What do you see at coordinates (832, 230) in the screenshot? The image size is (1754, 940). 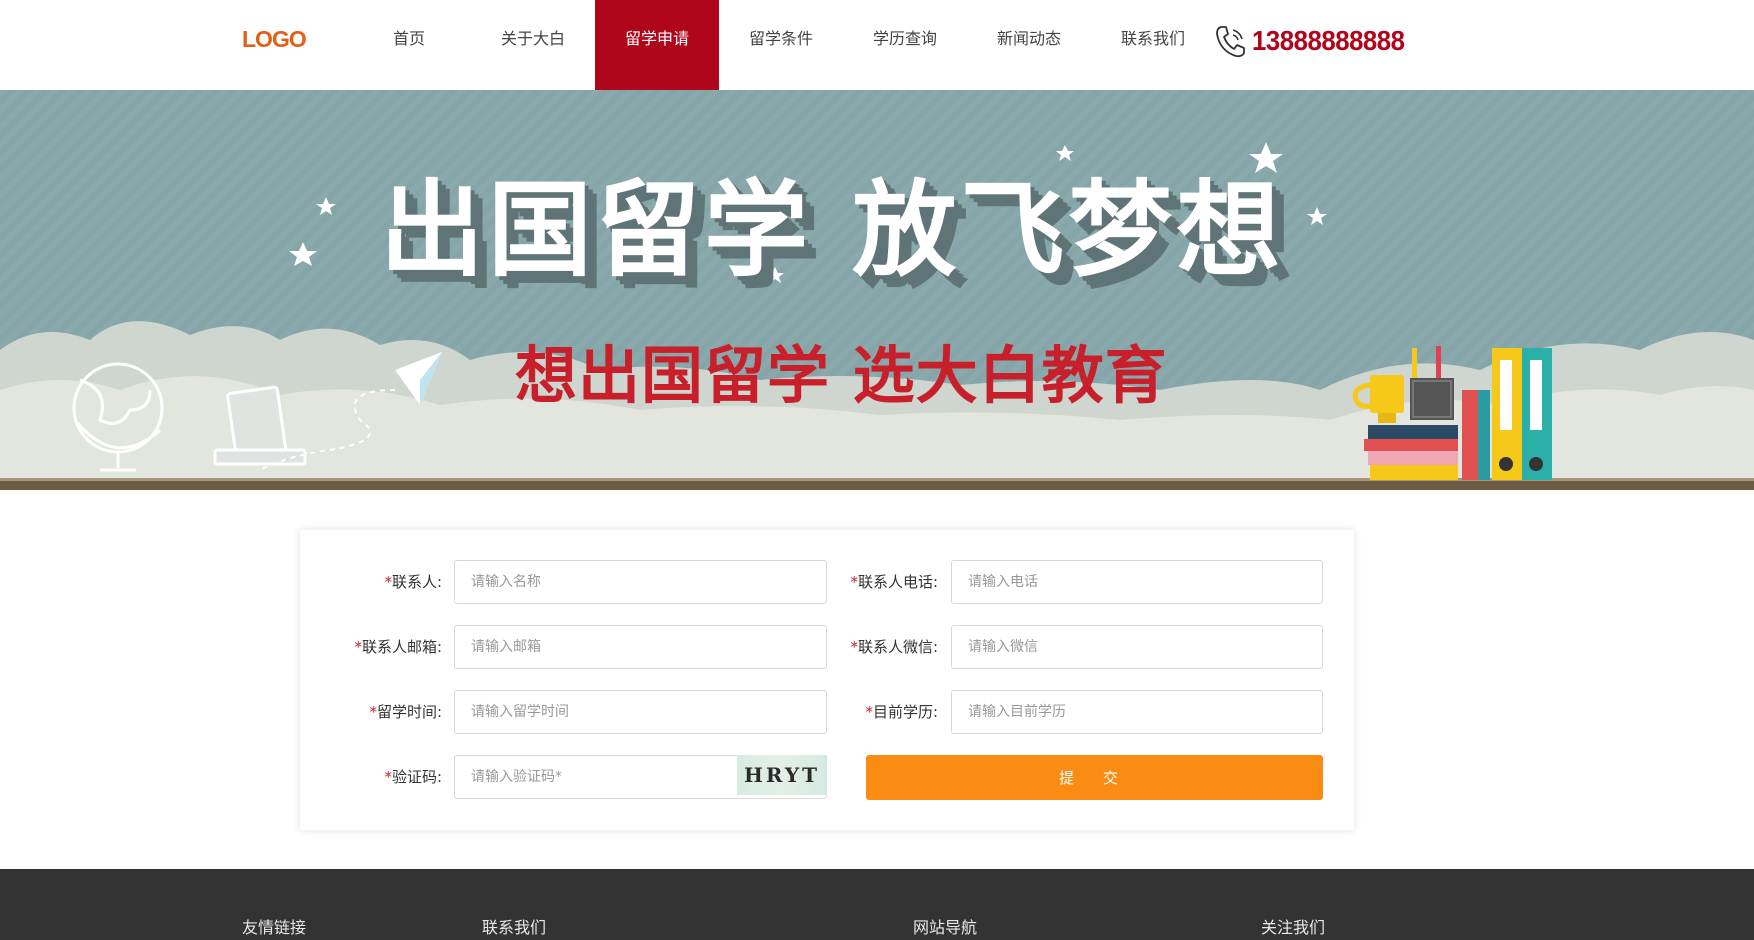 I see `banner-title: 出国留学 放飞梦想` at bounding box center [832, 230].